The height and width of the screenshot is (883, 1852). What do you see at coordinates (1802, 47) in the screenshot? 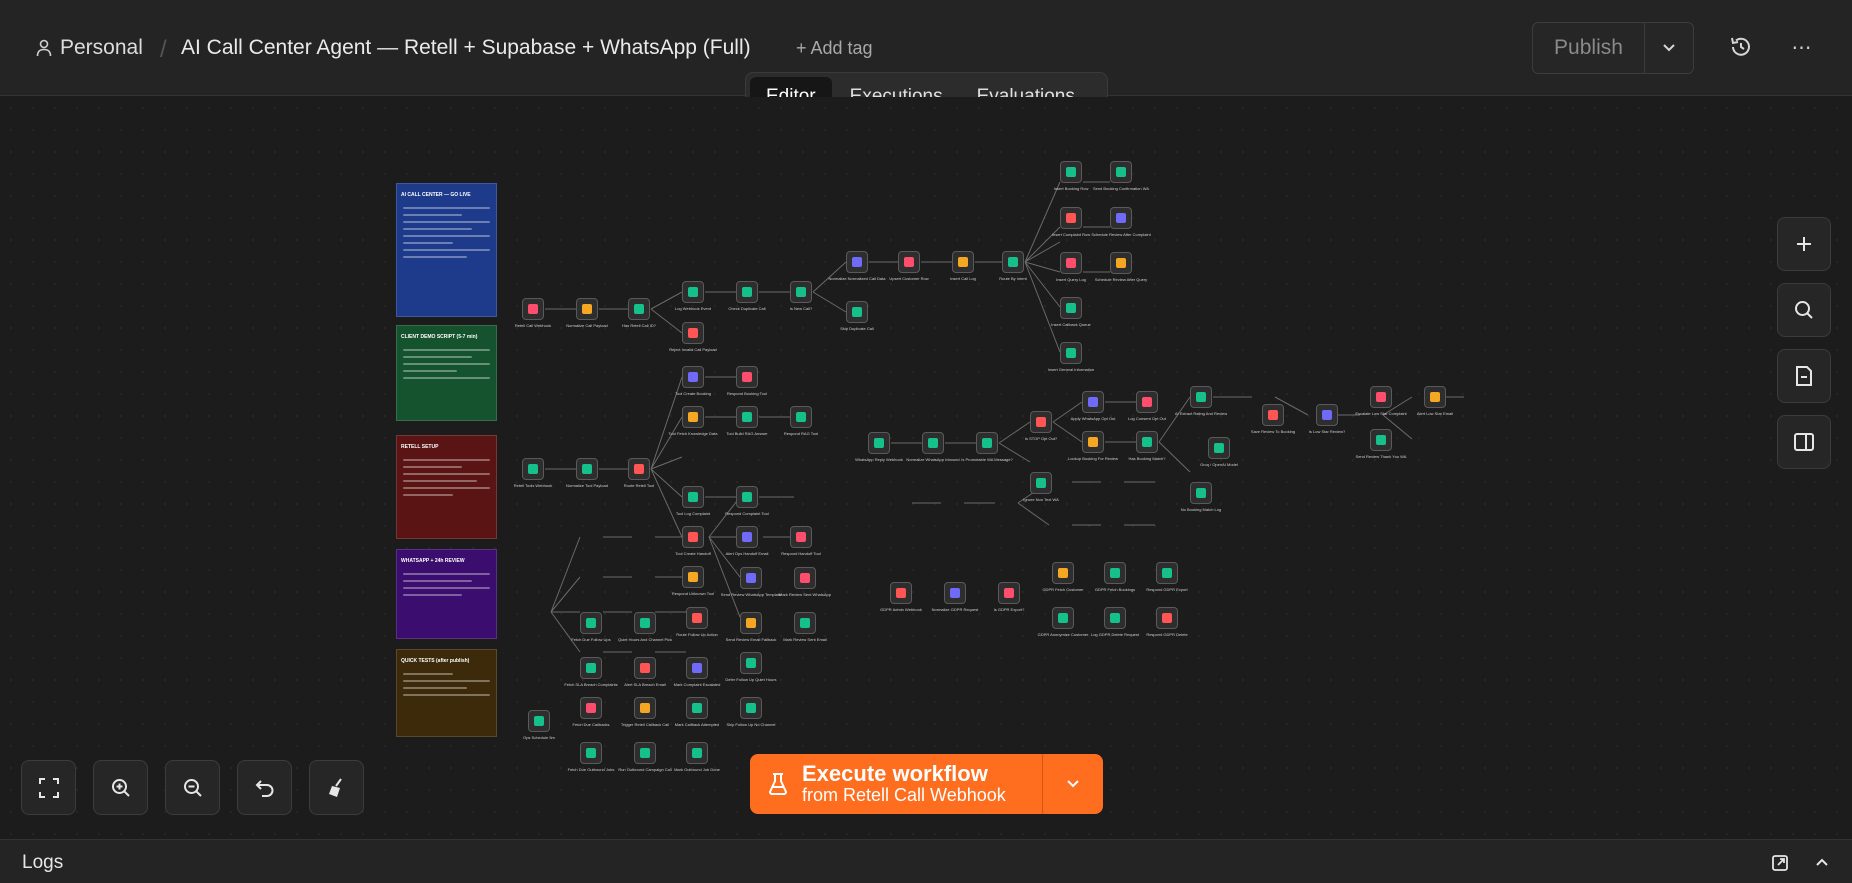
I see `more-options-button: ⋯` at bounding box center [1802, 47].